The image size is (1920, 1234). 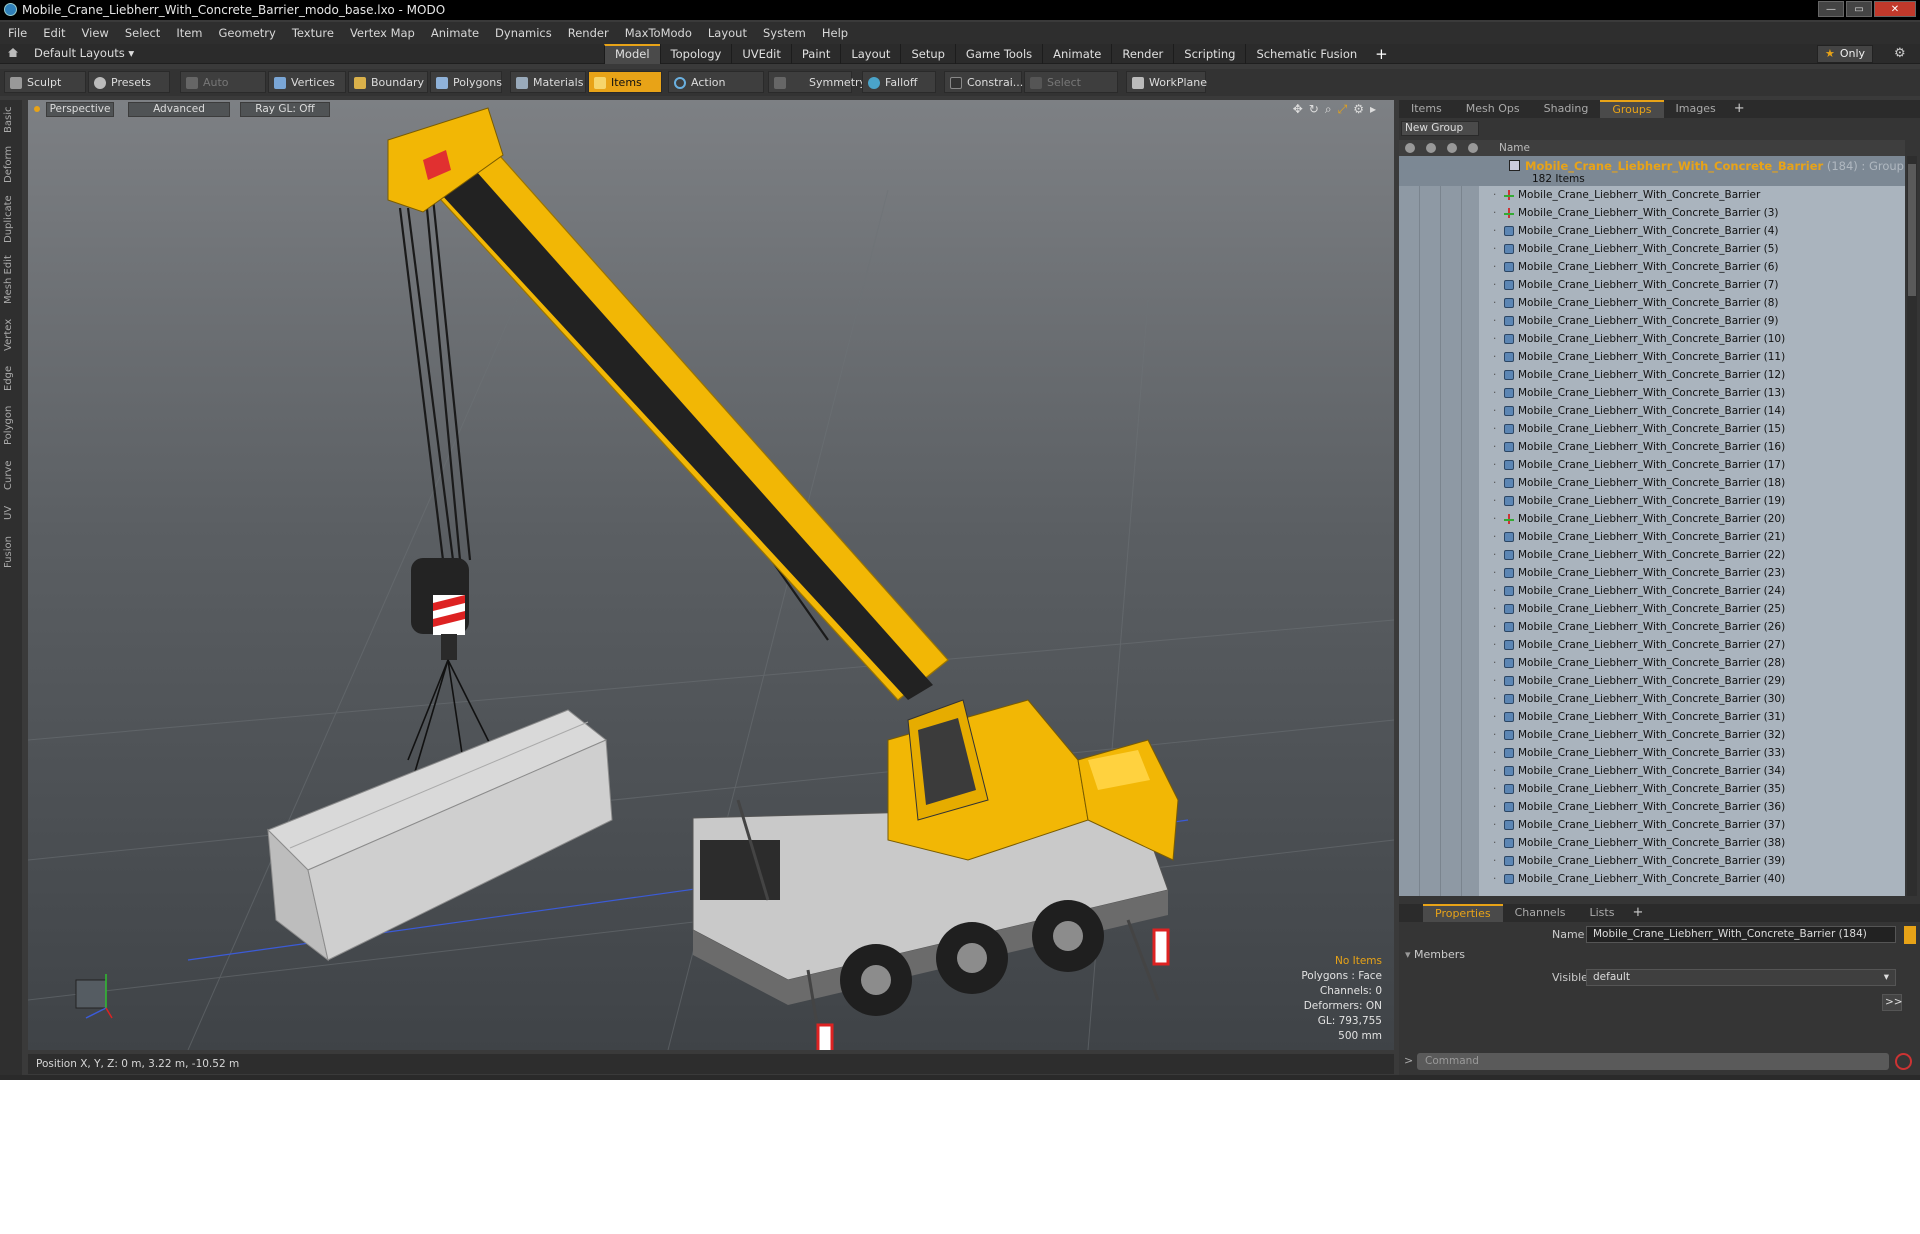 What do you see at coordinates (1900, 53) in the screenshot?
I see `gear-icon: ⚙` at bounding box center [1900, 53].